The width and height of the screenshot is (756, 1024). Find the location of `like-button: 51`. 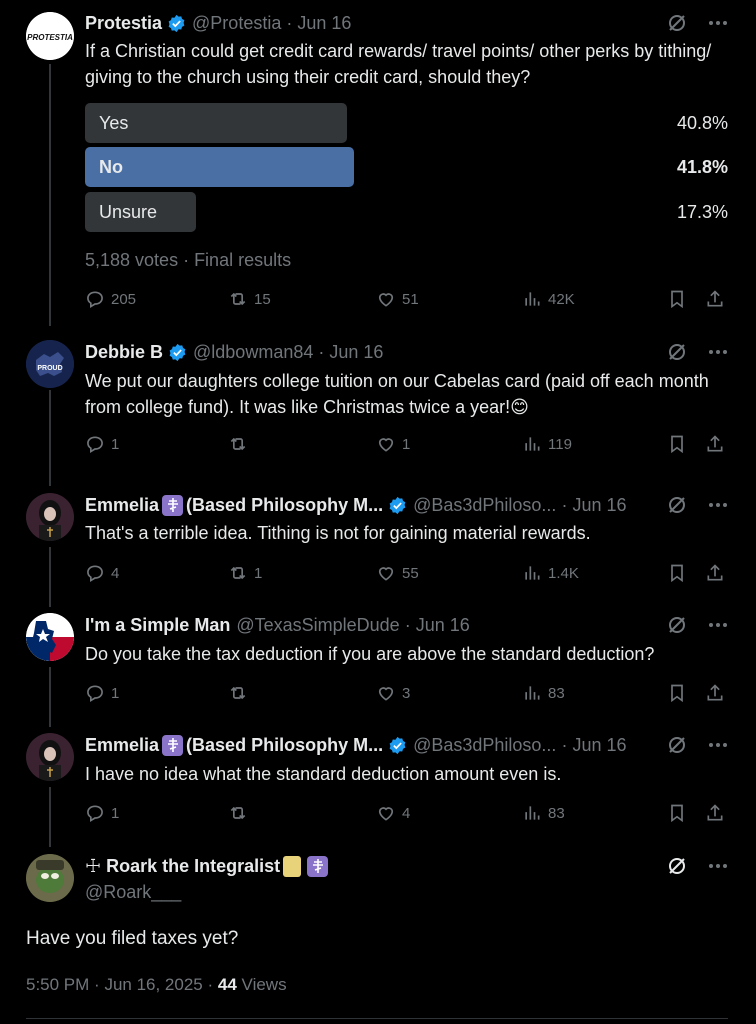

like-button: 51 is located at coordinates (397, 299).